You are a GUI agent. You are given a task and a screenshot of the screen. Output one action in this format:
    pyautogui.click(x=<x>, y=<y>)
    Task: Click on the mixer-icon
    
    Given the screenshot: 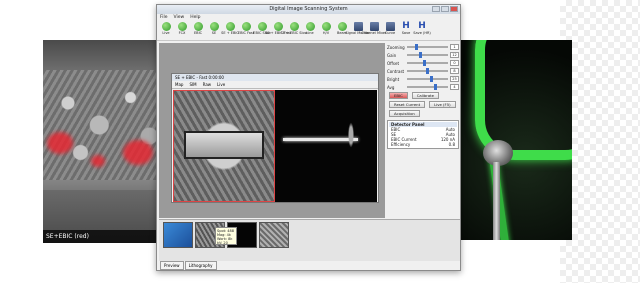 What is the action you would take?
    pyautogui.click(x=374, y=26)
    